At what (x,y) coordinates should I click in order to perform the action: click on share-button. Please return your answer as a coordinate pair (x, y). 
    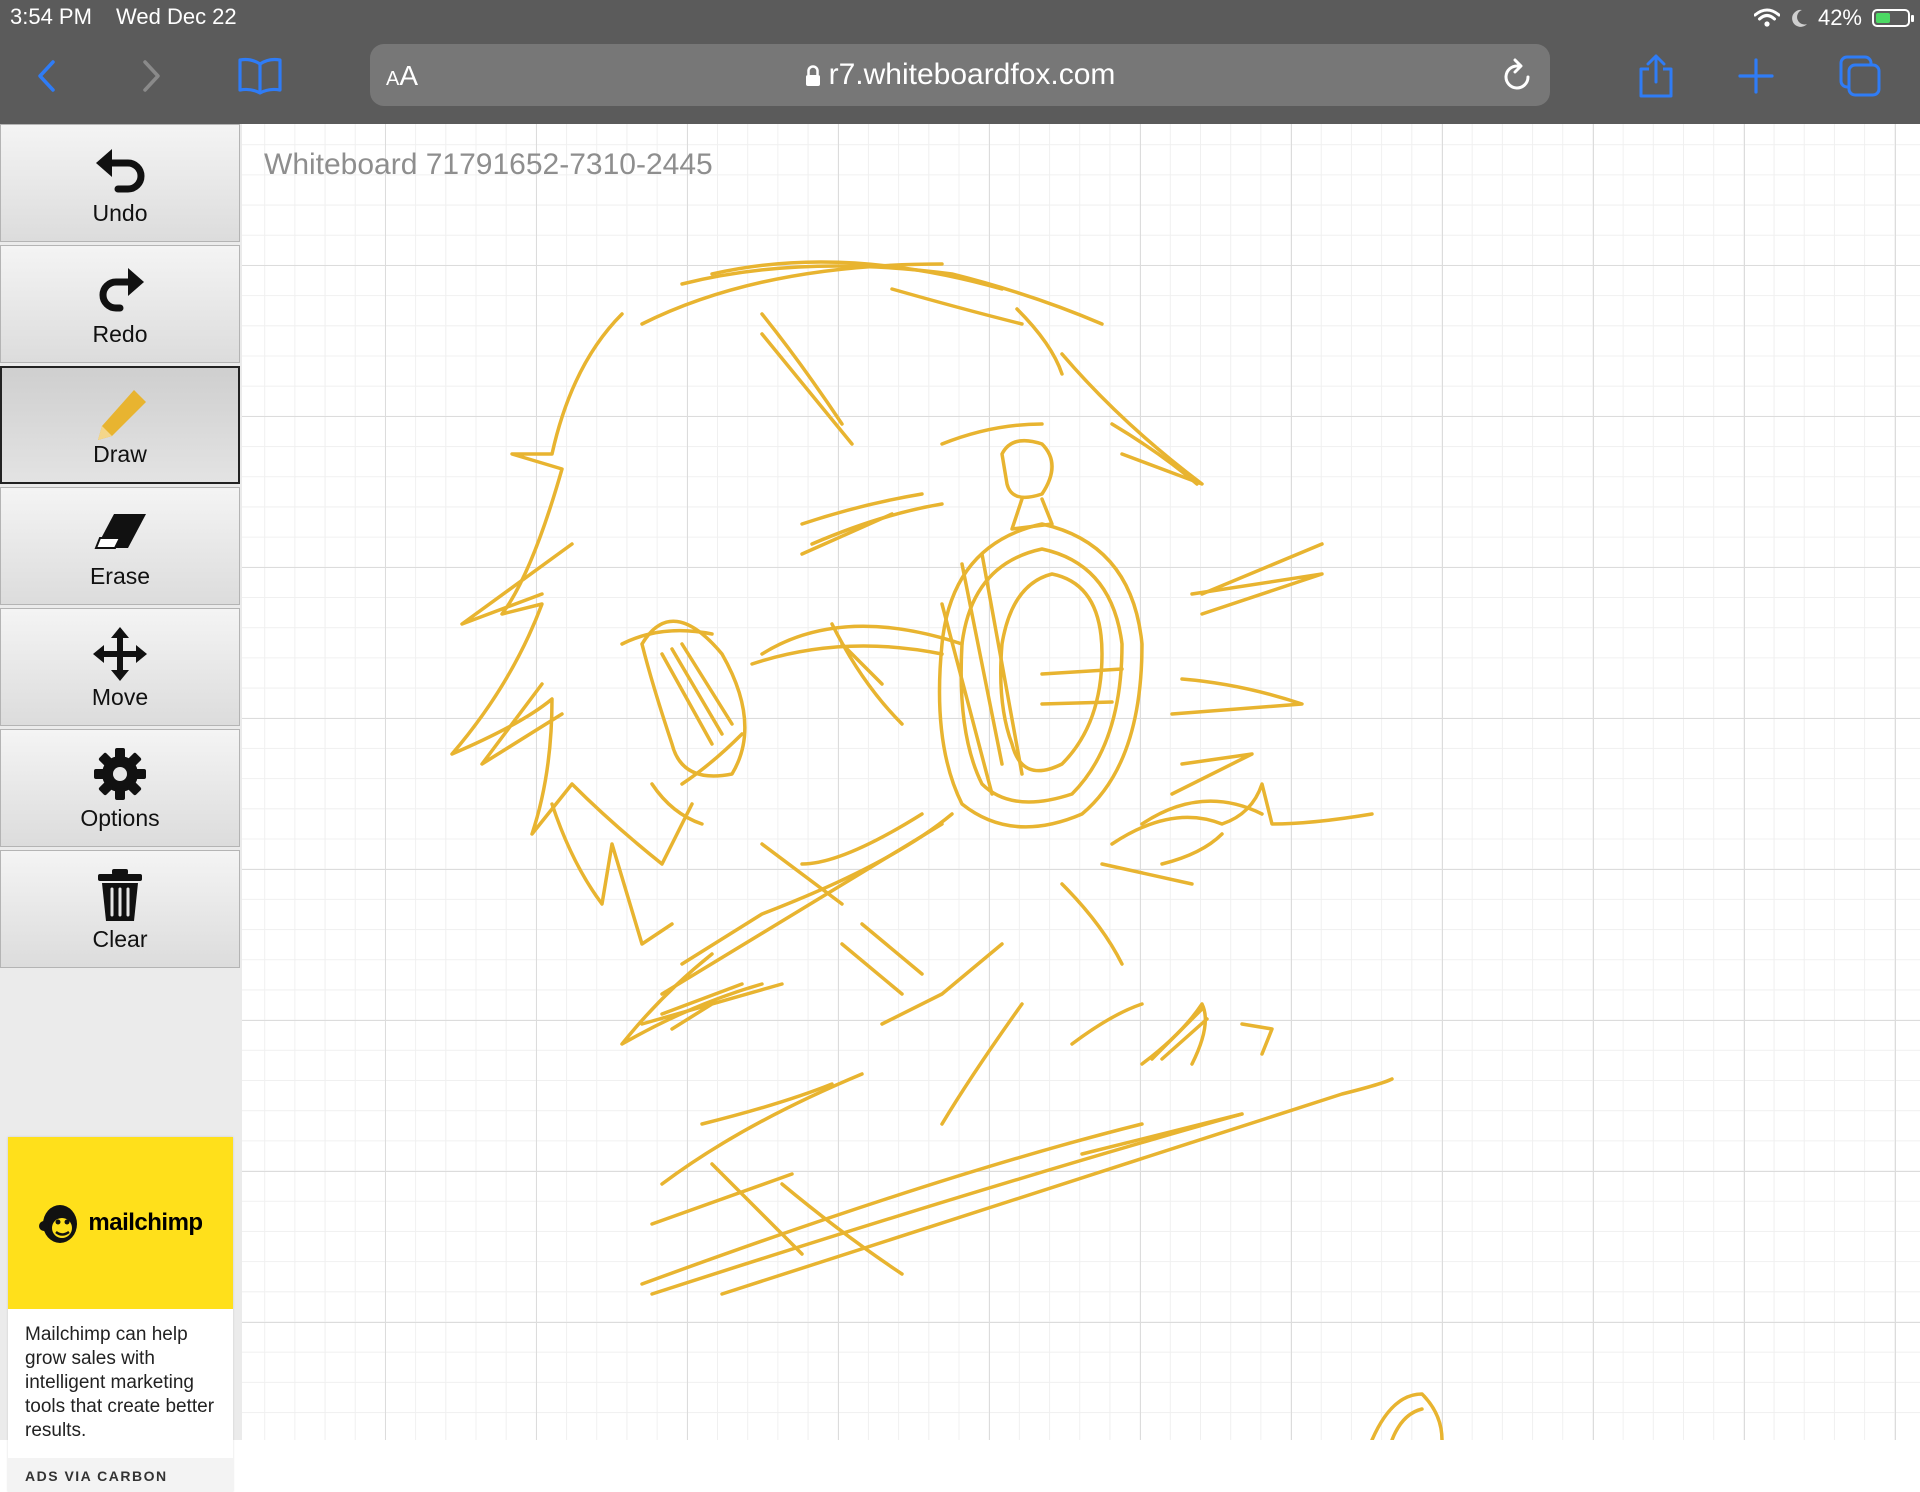
    Looking at the image, I should click on (1656, 76).